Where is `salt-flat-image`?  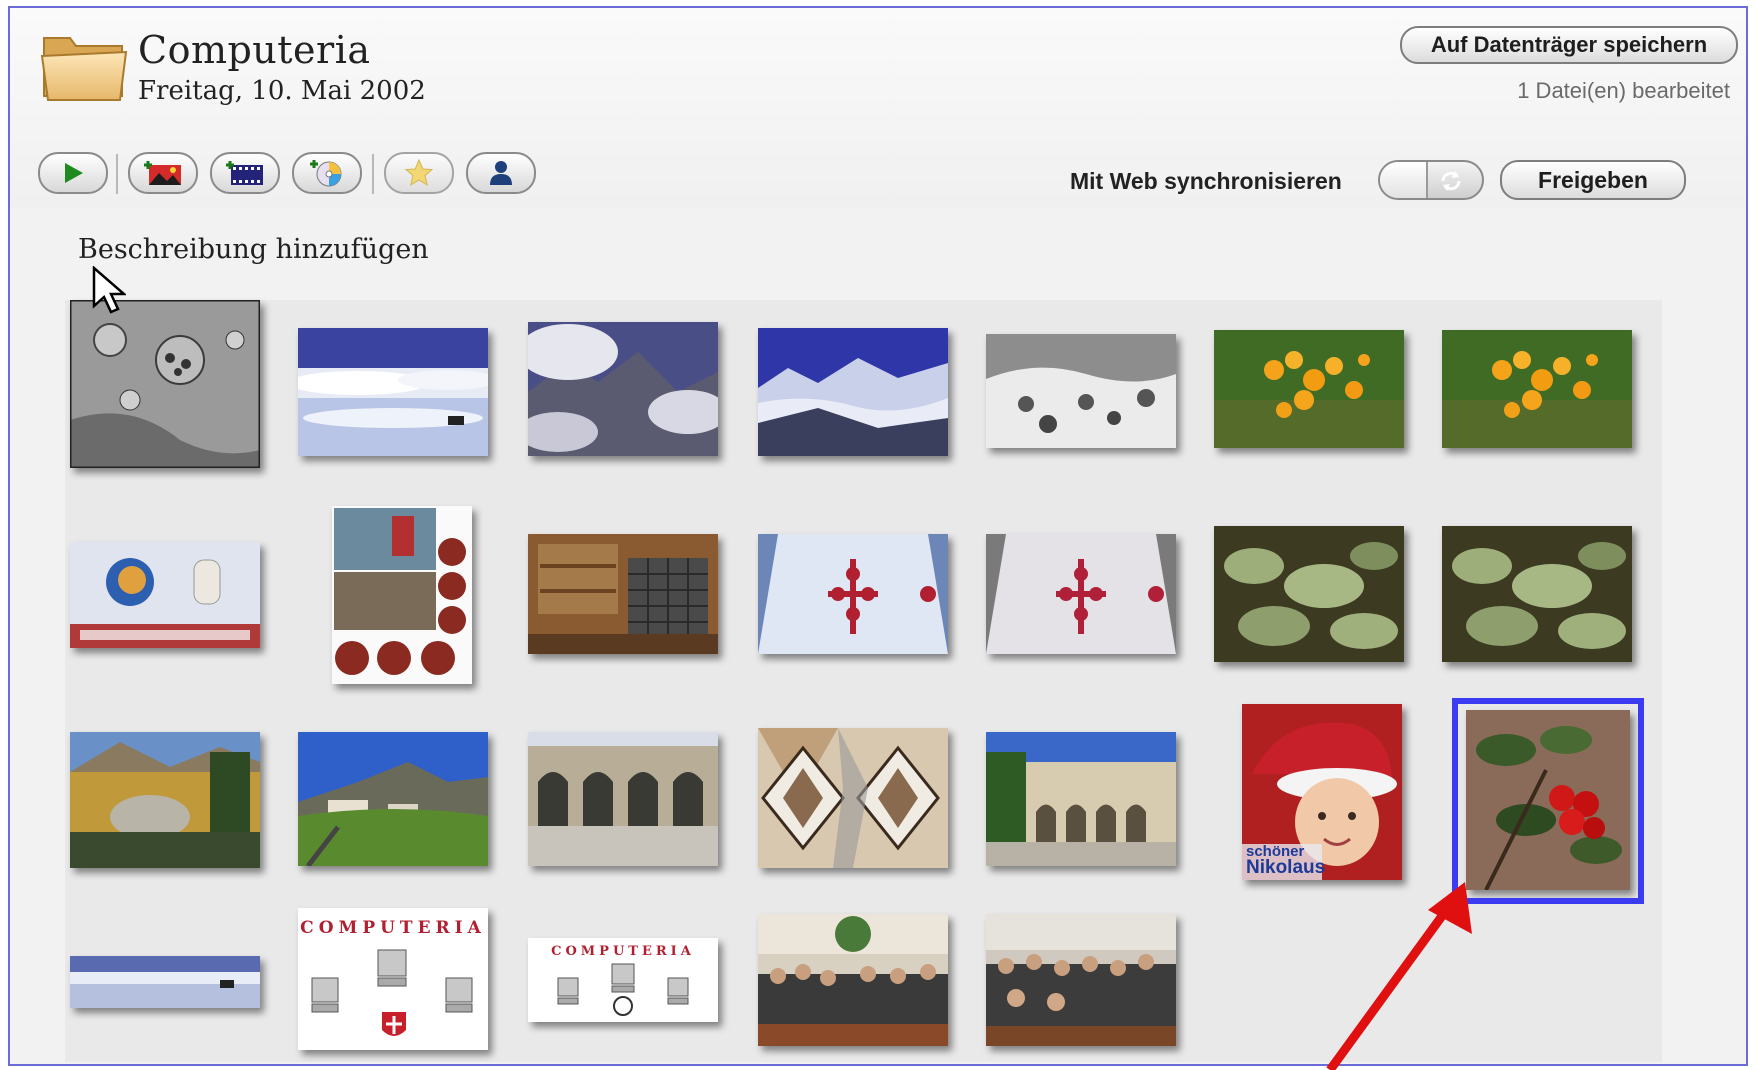
salt-flat-image is located at coordinates (393, 392).